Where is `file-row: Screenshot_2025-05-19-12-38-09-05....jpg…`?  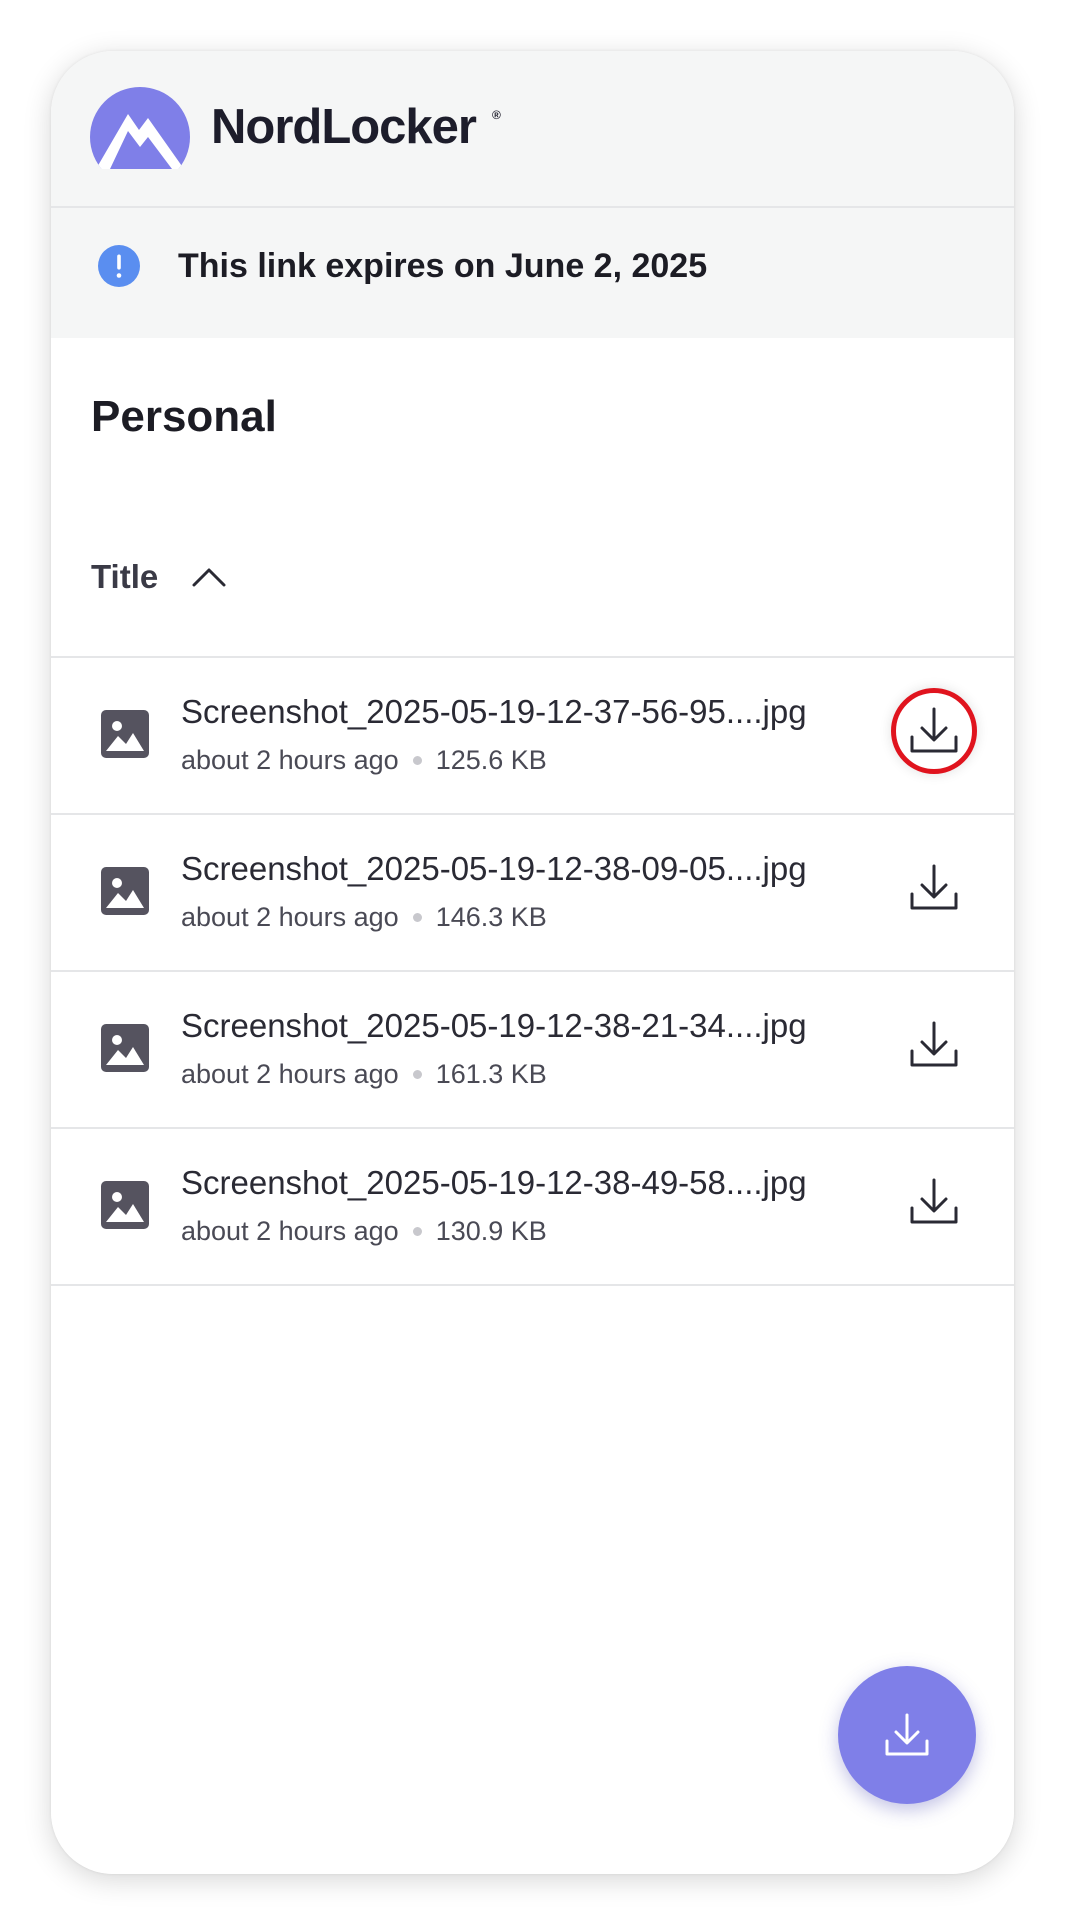 file-row: Screenshot_2025-05-19-12-38-09-05....jpg… is located at coordinates (532, 893).